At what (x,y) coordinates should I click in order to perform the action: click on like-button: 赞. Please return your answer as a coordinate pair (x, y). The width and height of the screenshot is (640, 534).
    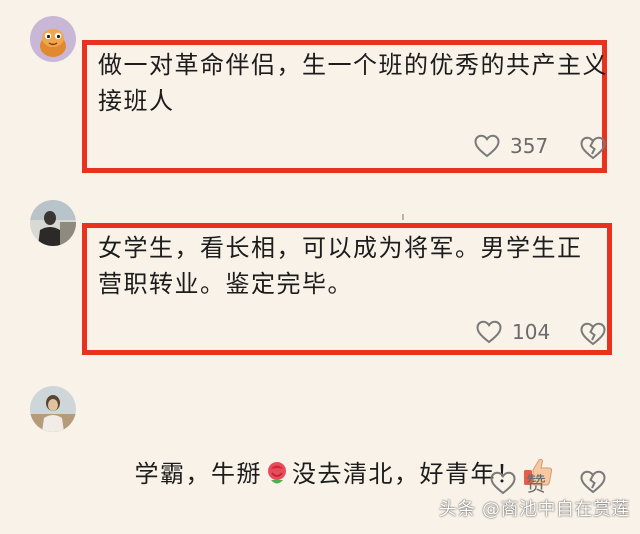
    Looking at the image, I should click on (518, 482).